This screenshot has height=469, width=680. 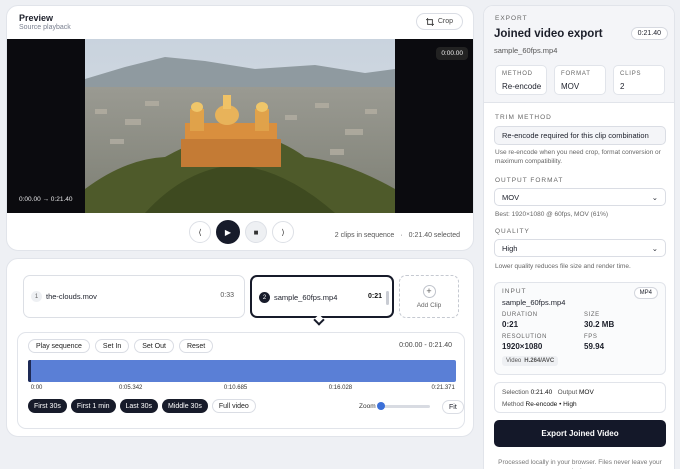 What do you see at coordinates (241, 232) in the screenshot?
I see `playback-controls: ⟨ ▶ ■ ⟩` at bounding box center [241, 232].